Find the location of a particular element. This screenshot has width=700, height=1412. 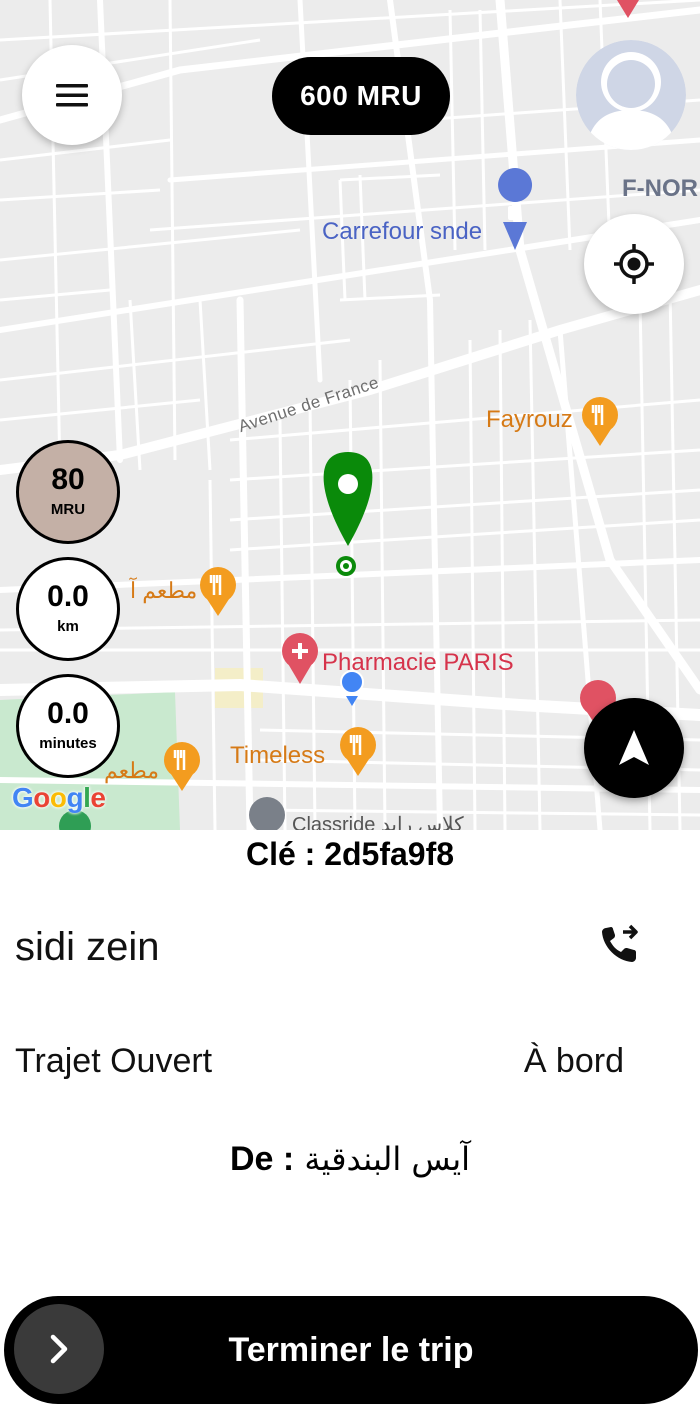

user-avatar-icon is located at coordinates (631, 95).